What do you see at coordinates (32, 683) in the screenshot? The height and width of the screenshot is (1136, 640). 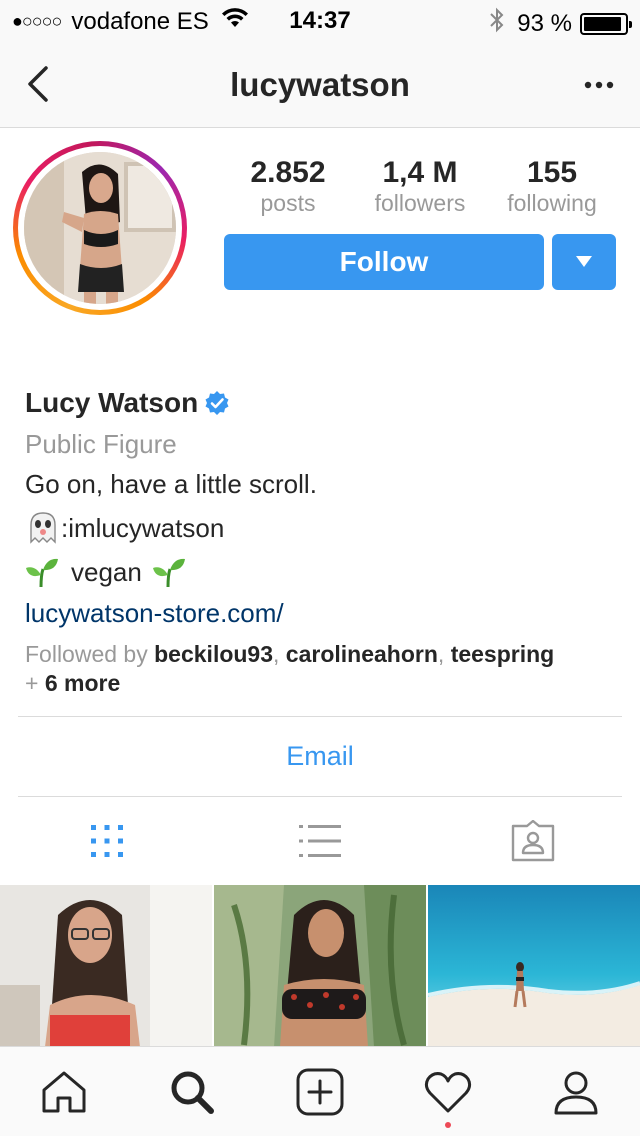 I see `followed-by-plus: +` at bounding box center [32, 683].